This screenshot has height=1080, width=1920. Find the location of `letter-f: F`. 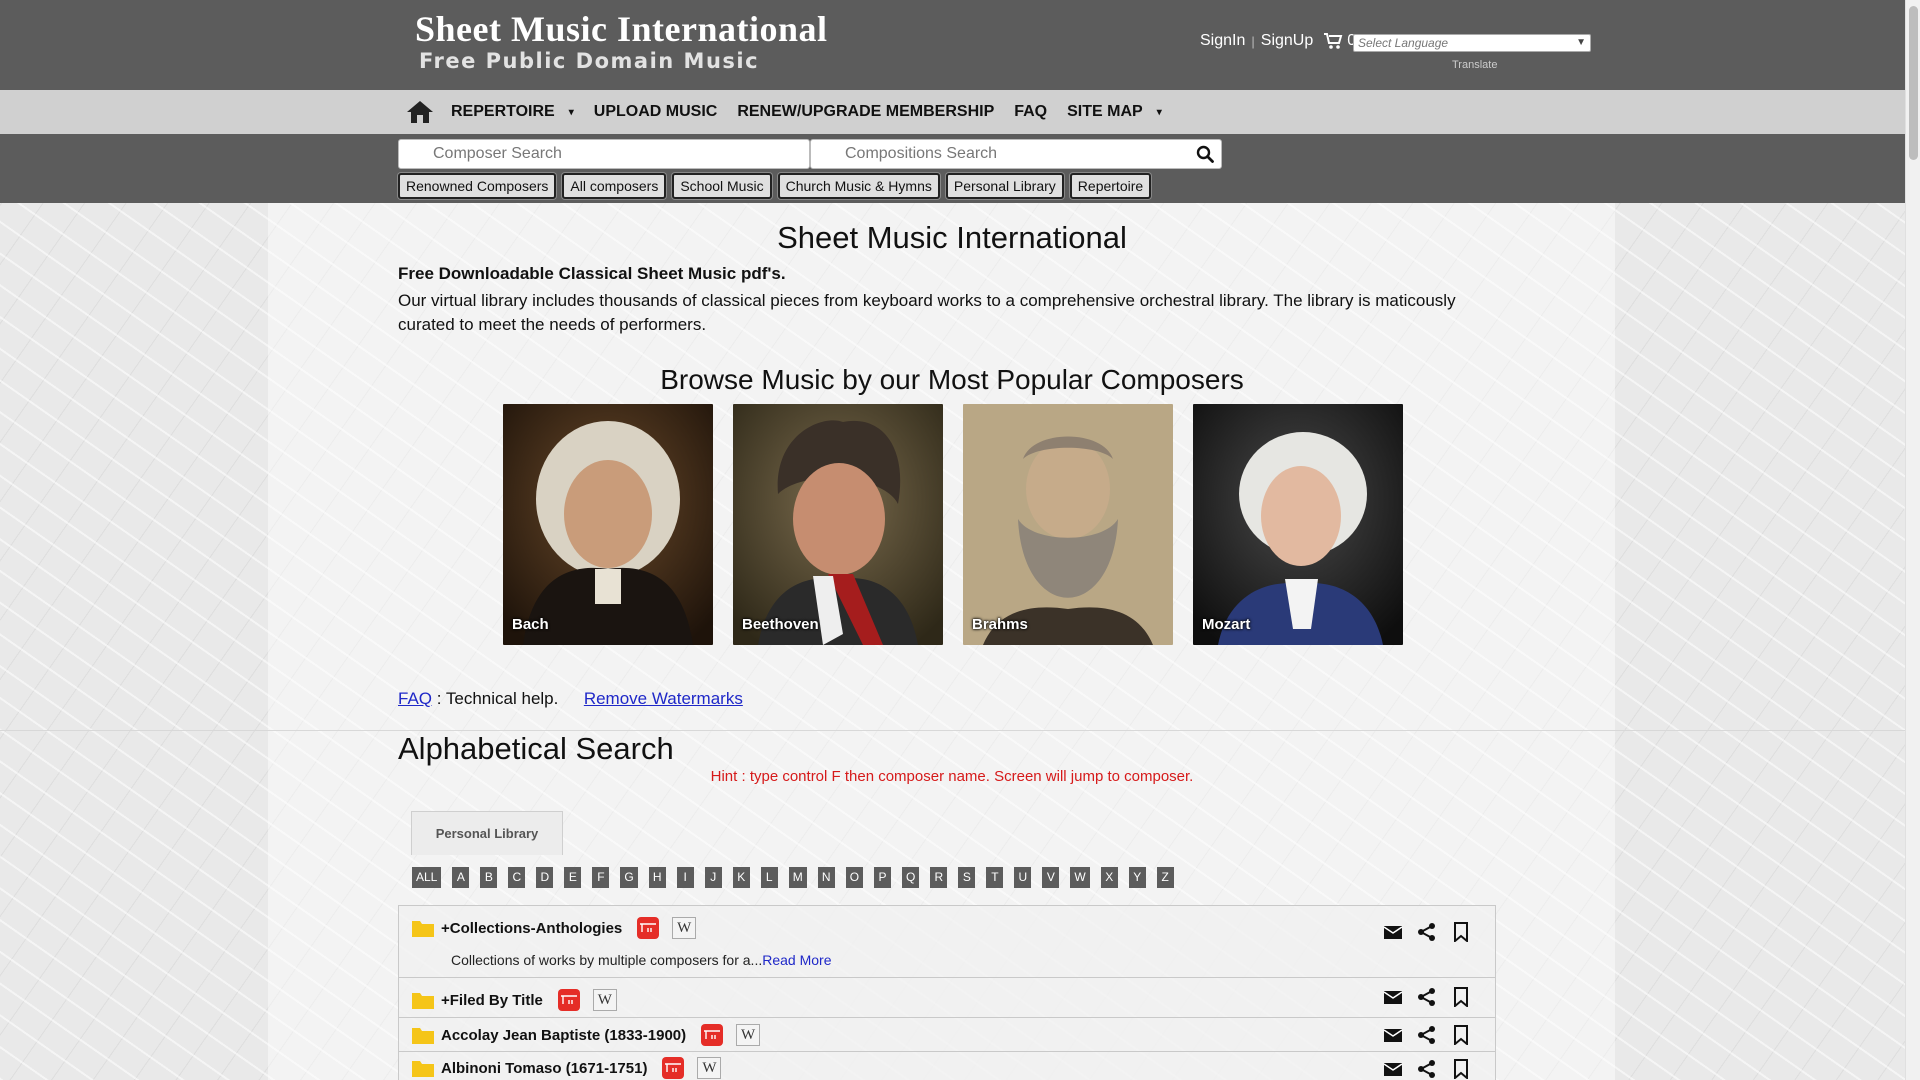

letter-f: F is located at coordinates (601, 877).